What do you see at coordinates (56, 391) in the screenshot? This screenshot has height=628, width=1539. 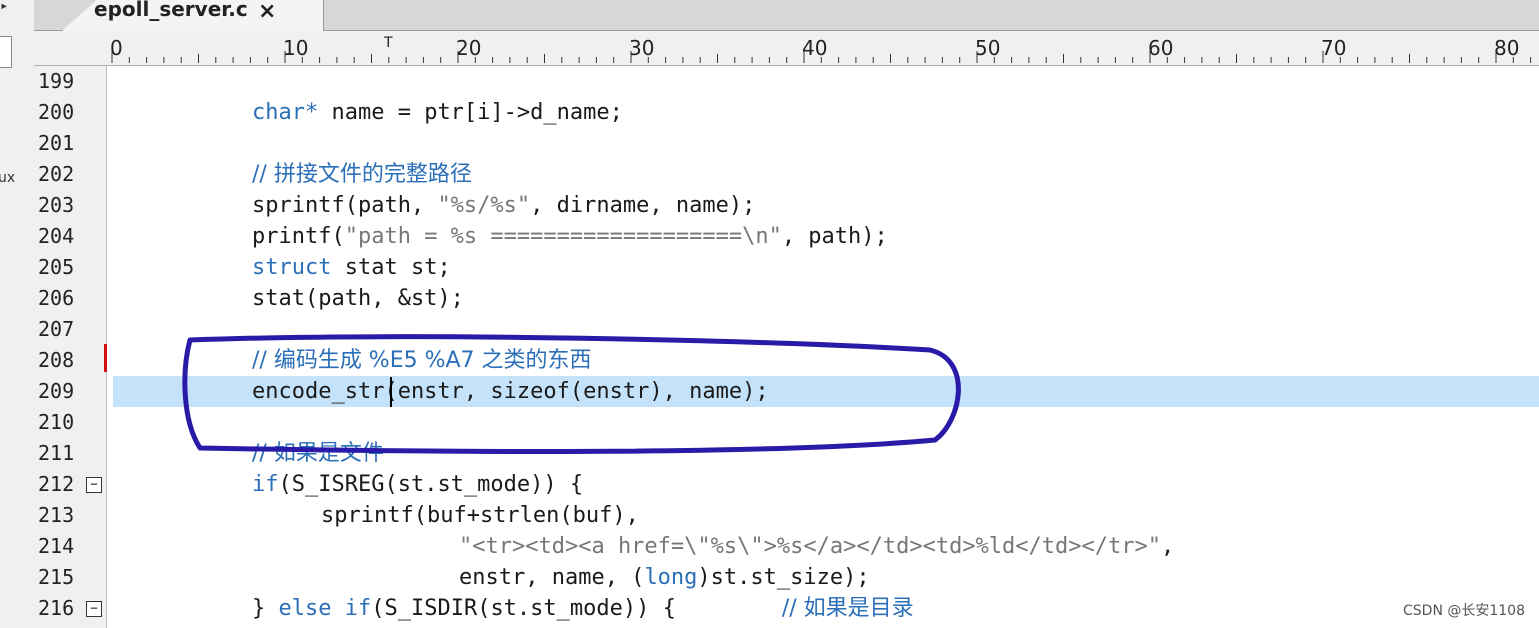 I see `line-number: 209` at bounding box center [56, 391].